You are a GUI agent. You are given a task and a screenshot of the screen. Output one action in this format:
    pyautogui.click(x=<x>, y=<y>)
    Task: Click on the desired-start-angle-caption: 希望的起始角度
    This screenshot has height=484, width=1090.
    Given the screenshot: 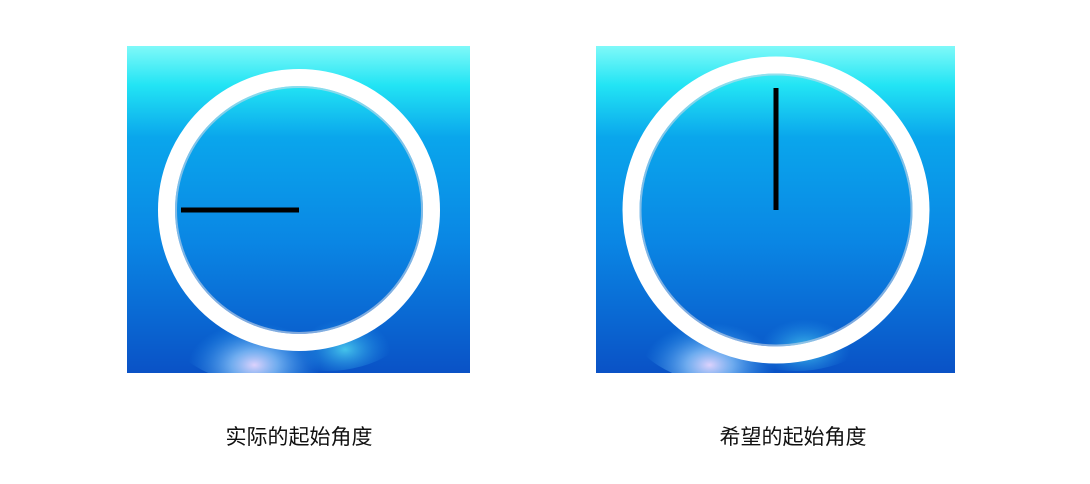 What is the action you would take?
    pyautogui.click(x=793, y=437)
    